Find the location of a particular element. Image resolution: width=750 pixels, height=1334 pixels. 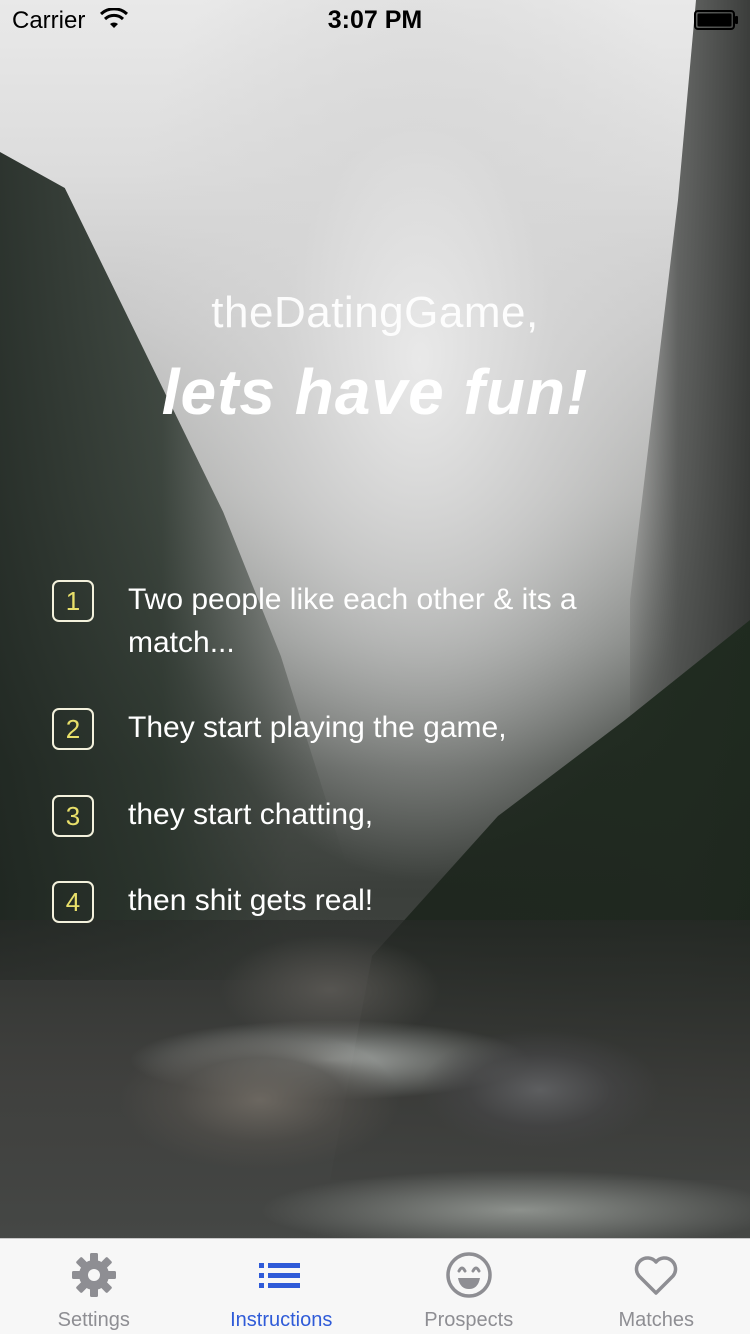

app-tagline: lets have fun! is located at coordinates (375, 392).